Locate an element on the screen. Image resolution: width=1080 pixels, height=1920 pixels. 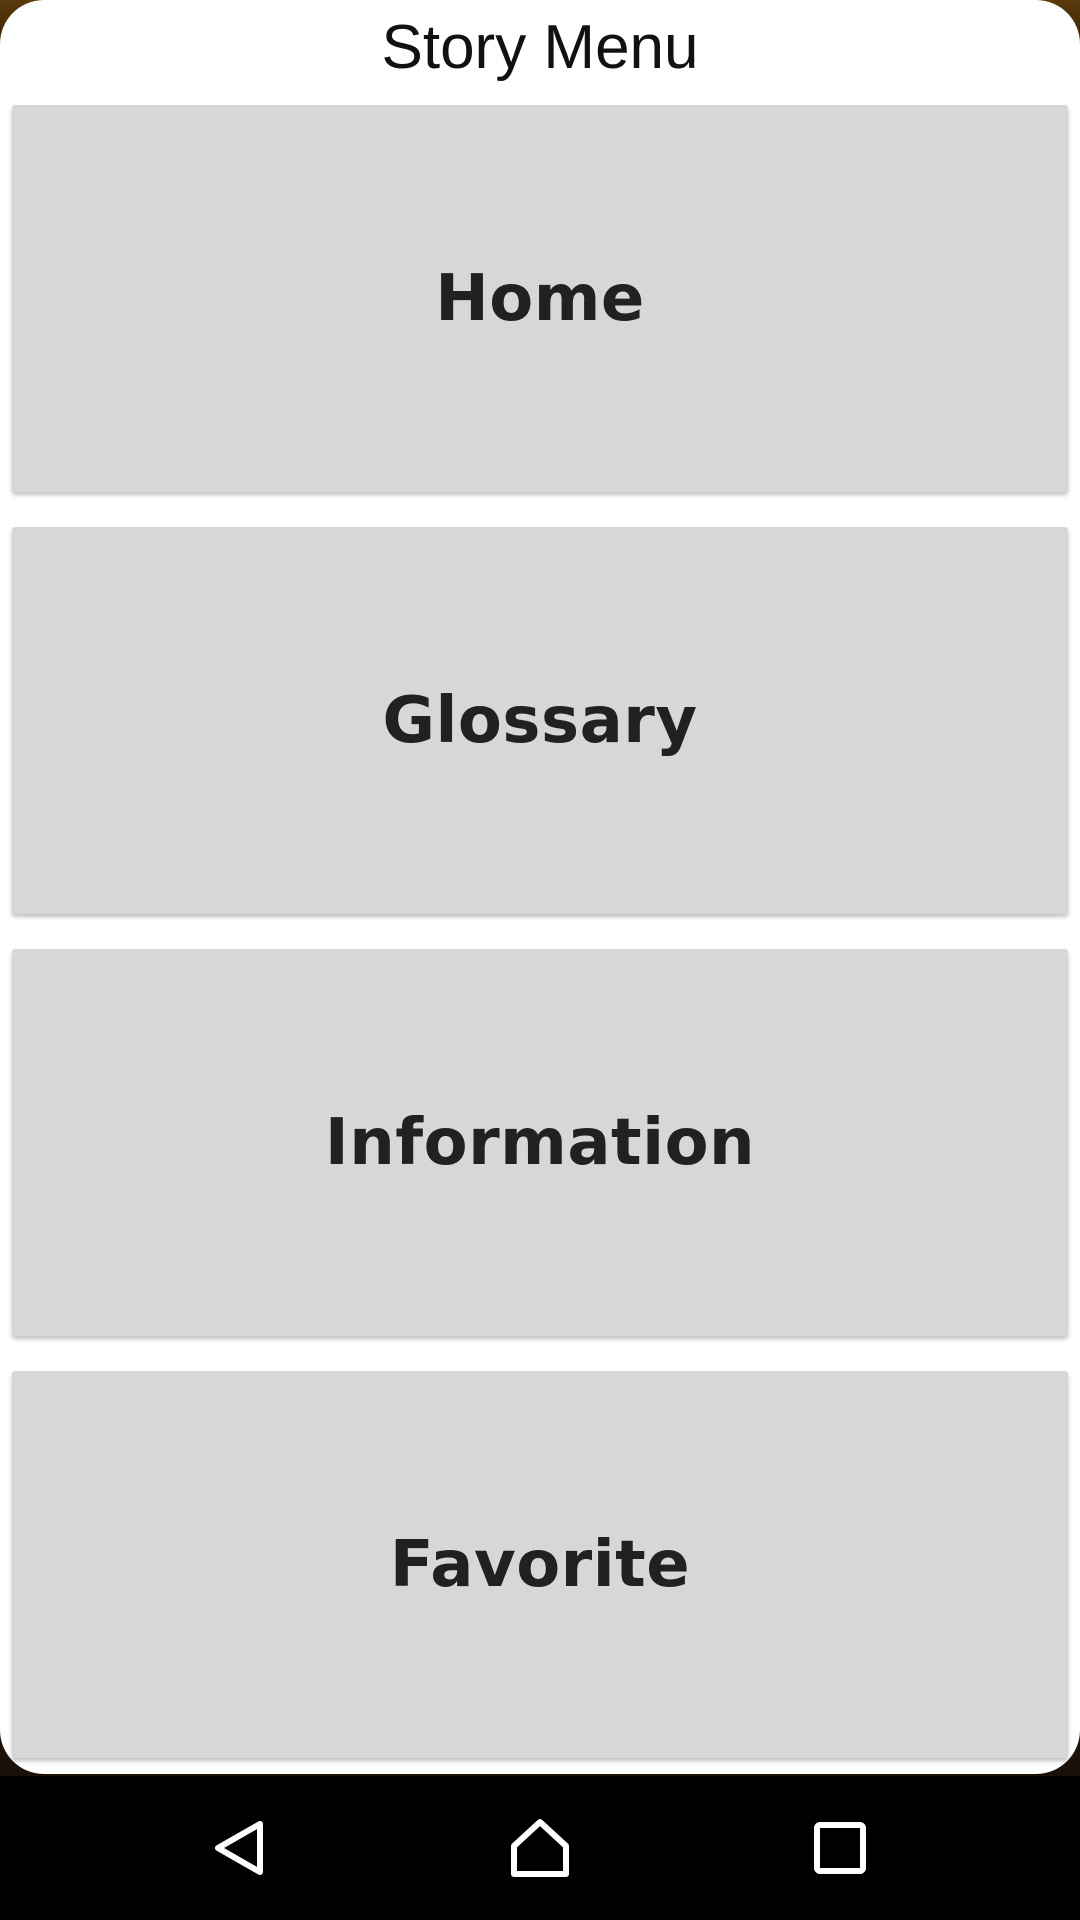
home-button-label: Home is located at coordinates (540, 298).